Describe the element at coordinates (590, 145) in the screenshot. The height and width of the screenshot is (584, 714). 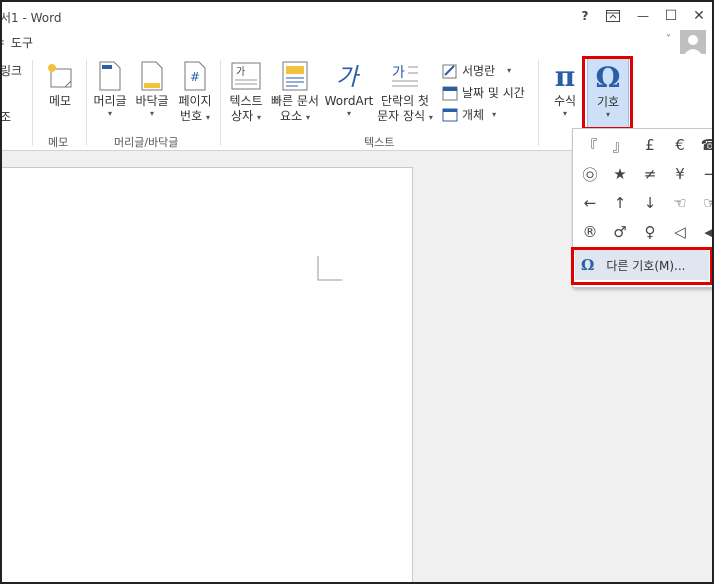
I see `symbol-cell: 『` at that location.